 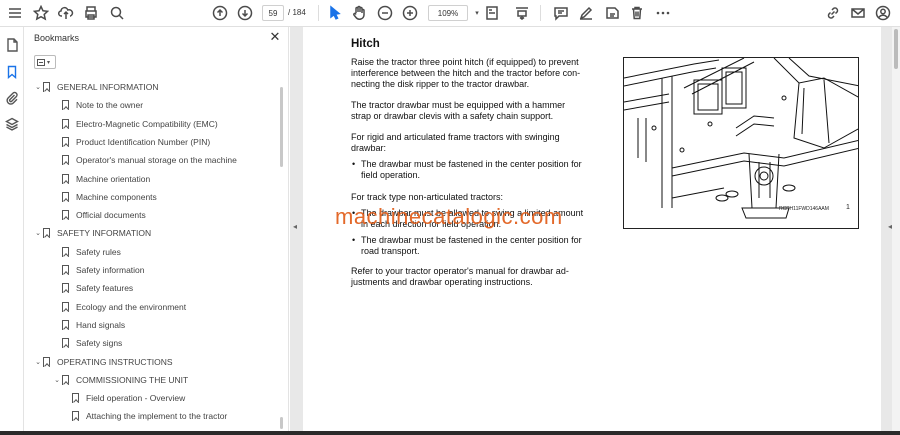 I want to click on list-options-icon, so click(x=41, y=62).